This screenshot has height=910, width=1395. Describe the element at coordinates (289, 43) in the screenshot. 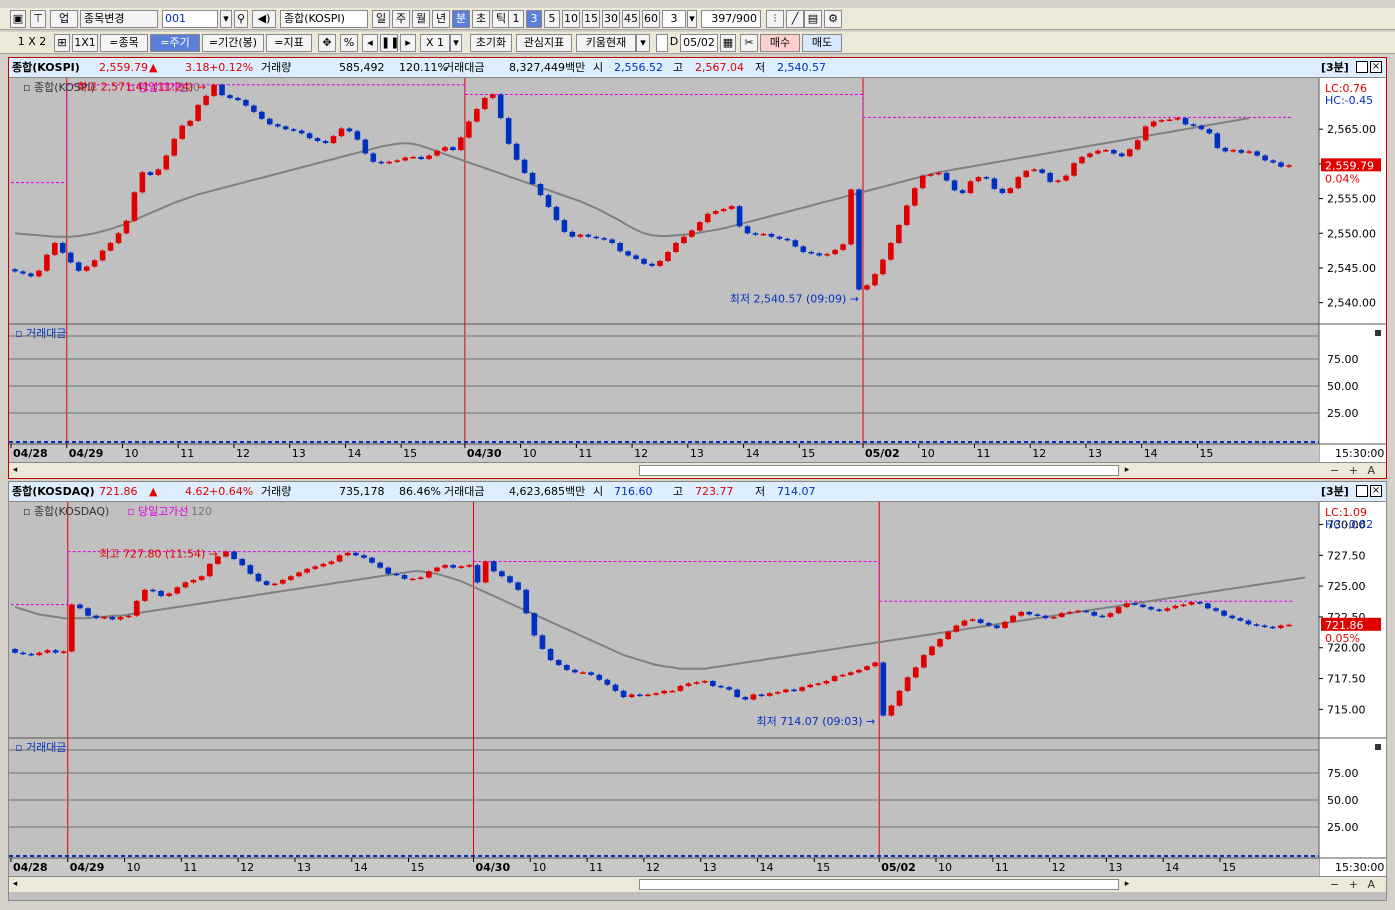

I see `indicator-button: =지표` at that location.